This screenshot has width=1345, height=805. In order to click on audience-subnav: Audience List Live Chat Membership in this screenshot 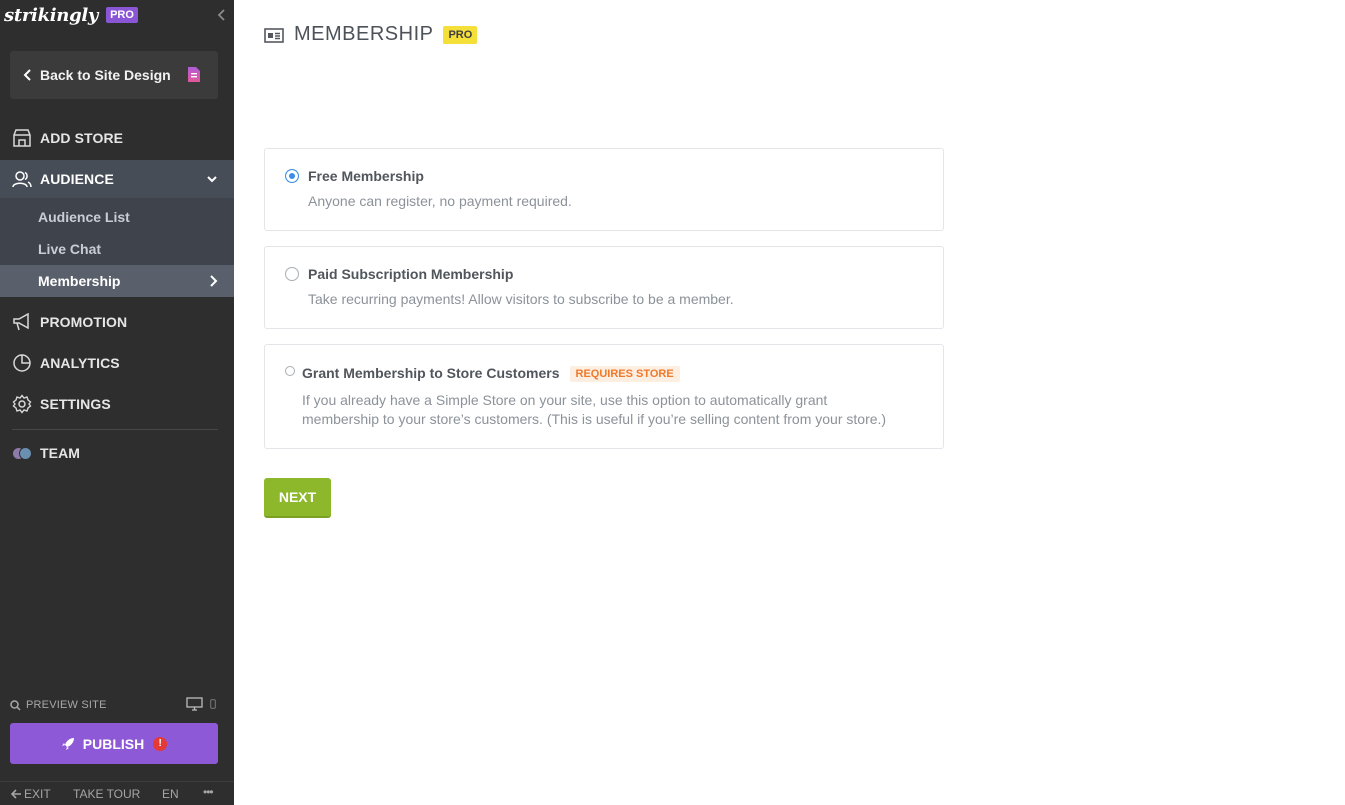, I will do `click(117, 247)`.